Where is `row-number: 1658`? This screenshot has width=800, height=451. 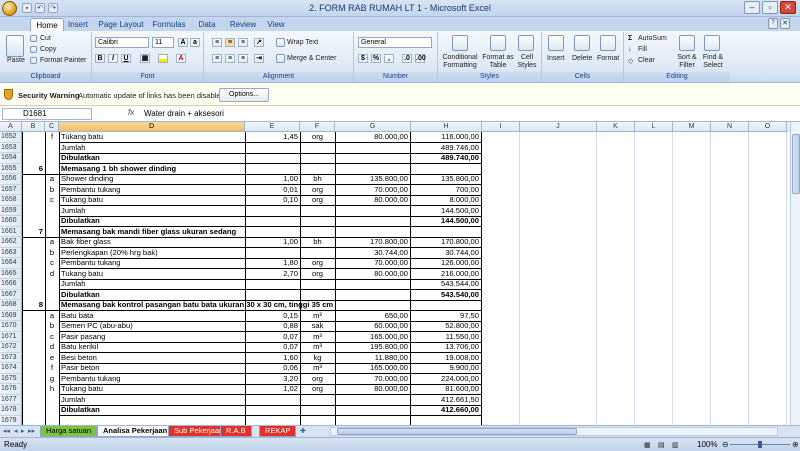 row-number: 1658 is located at coordinates (11, 200).